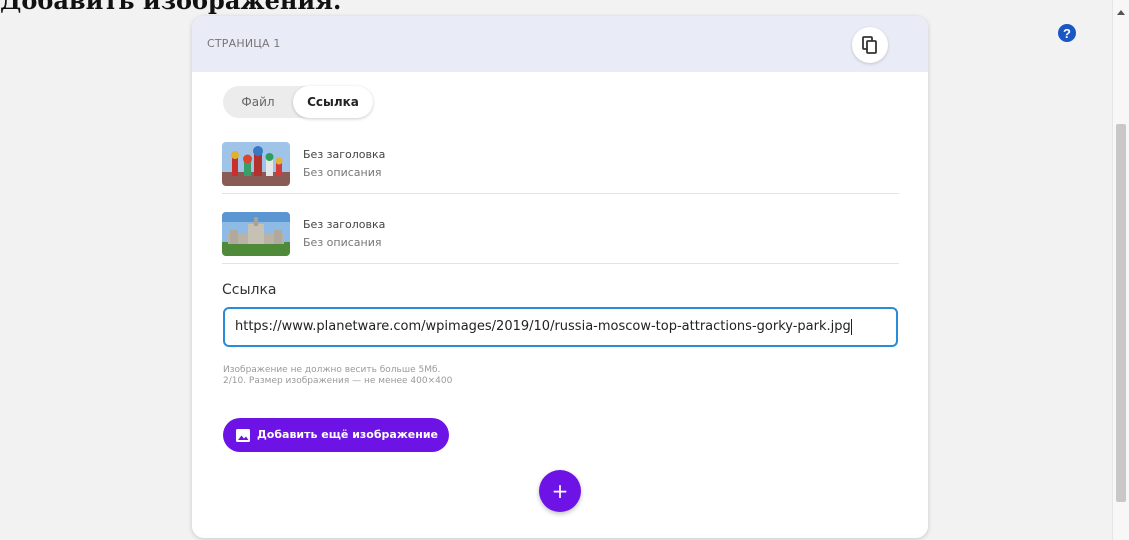 The image size is (1129, 540). I want to click on plus-icon: +, so click(560, 491).